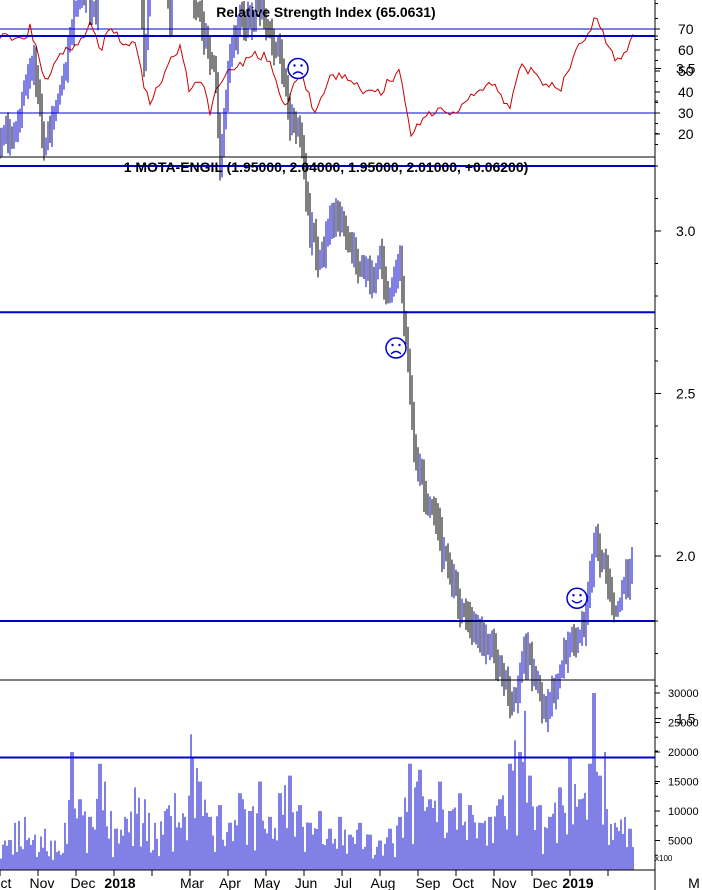 This screenshot has height=890, width=702. What do you see at coordinates (686, 556) in the screenshot?
I see `price-tick-label: 2.0` at bounding box center [686, 556].